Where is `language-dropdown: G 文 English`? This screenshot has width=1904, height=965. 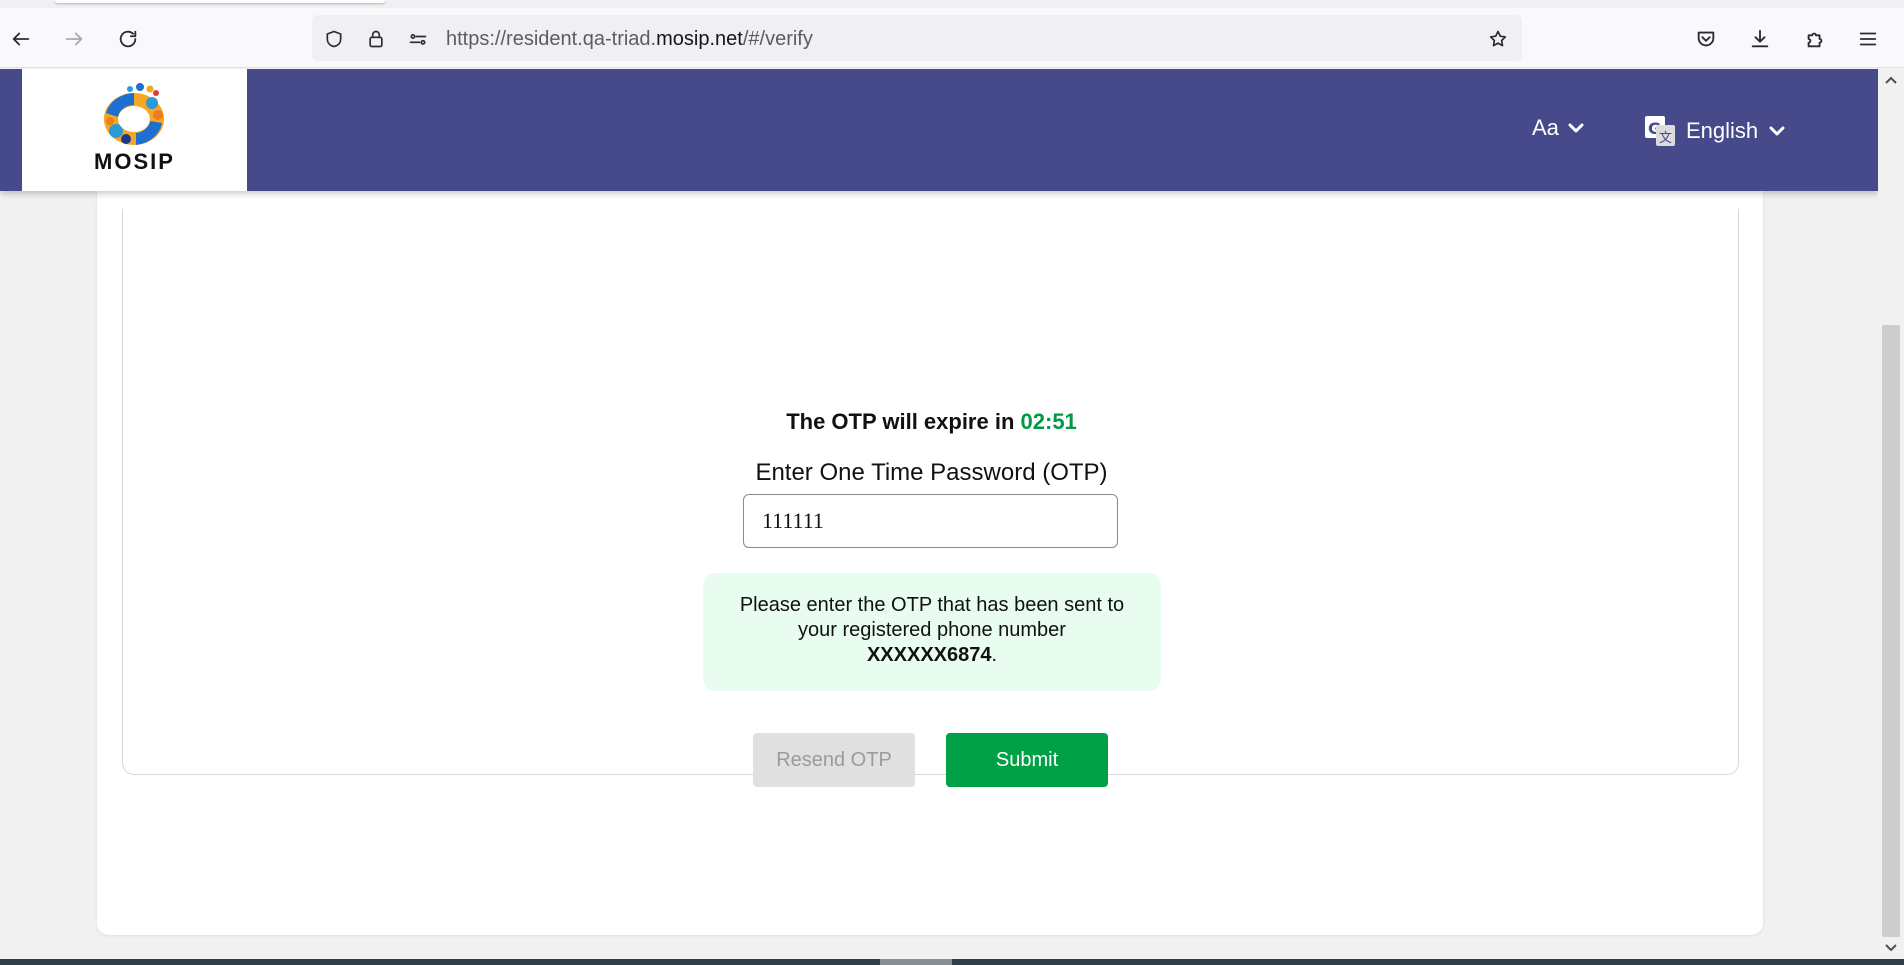 language-dropdown: G 文 English is located at coordinates (1715, 131).